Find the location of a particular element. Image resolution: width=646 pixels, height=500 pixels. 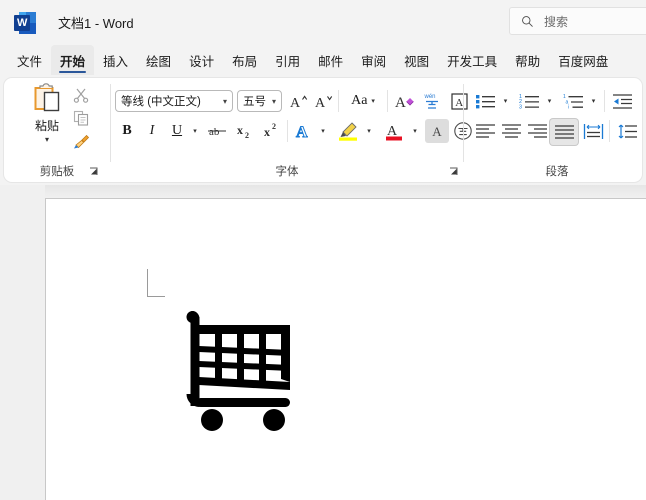

copy-button is located at coordinates (81, 118).